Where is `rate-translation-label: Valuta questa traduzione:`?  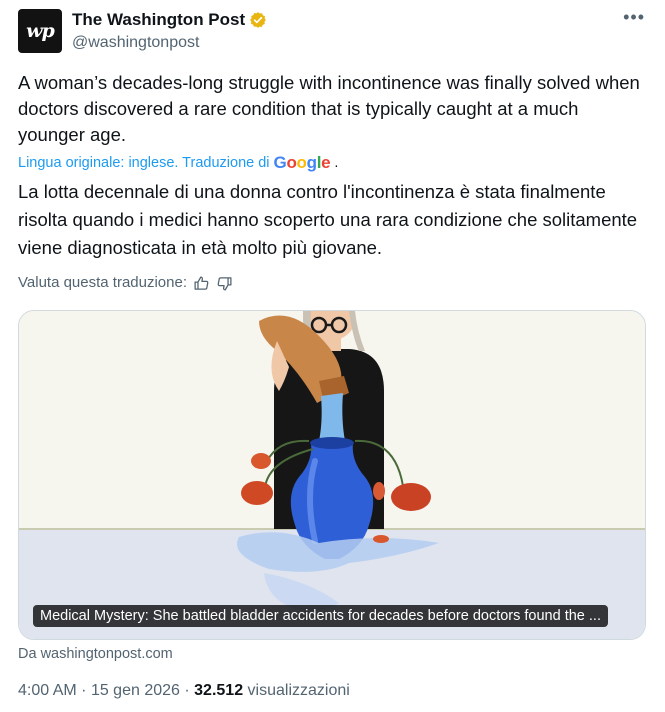 rate-translation-label: Valuta questa traduzione: is located at coordinates (103, 282).